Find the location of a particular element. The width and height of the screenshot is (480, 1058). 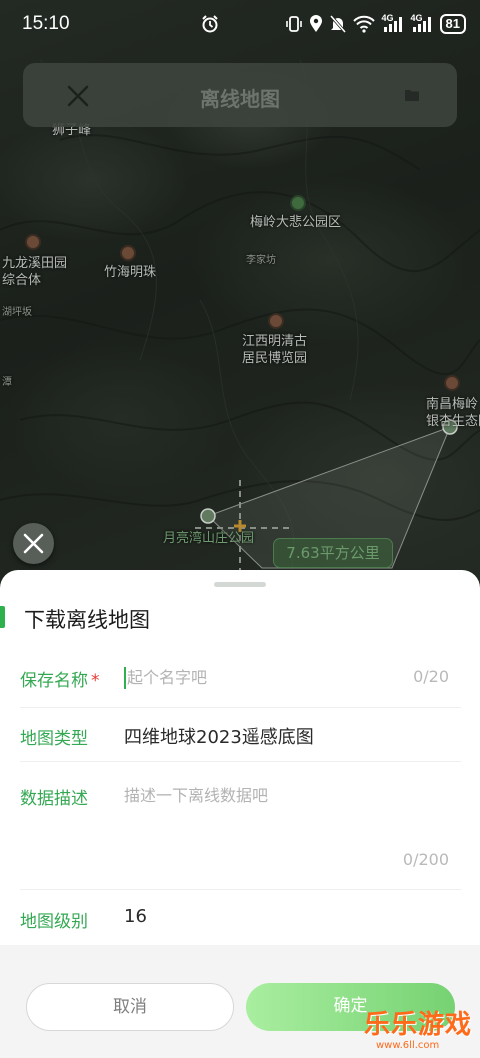

page-title: 离线地图 is located at coordinates (240, 99).